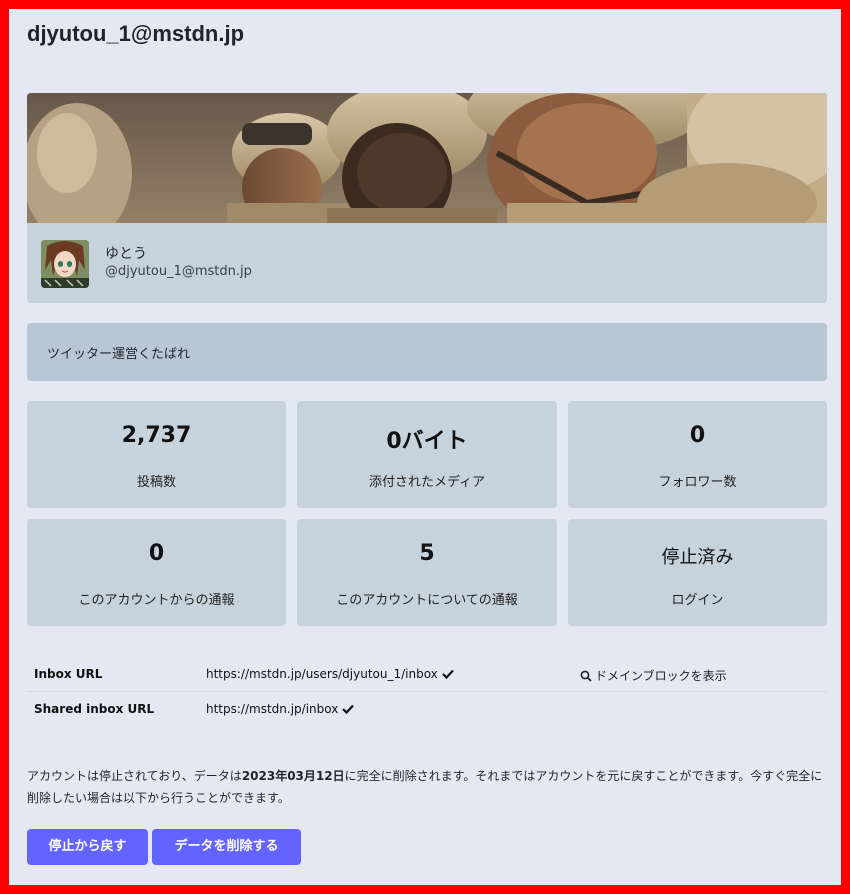  I want to click on stat-login-status: 停止済み ログイン, so click(697, 572).